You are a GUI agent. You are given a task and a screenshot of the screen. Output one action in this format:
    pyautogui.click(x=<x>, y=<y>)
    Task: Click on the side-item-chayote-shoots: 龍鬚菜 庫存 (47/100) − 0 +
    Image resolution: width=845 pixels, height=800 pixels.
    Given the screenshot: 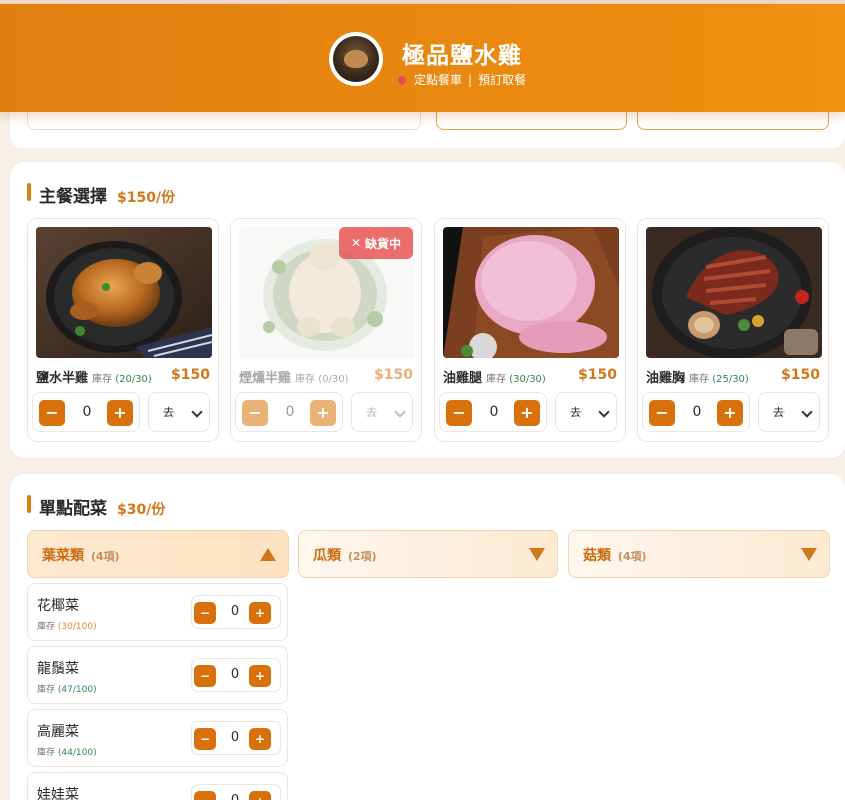 What is the action you would take?
    pyautogui.click(x=157, y=675)
    